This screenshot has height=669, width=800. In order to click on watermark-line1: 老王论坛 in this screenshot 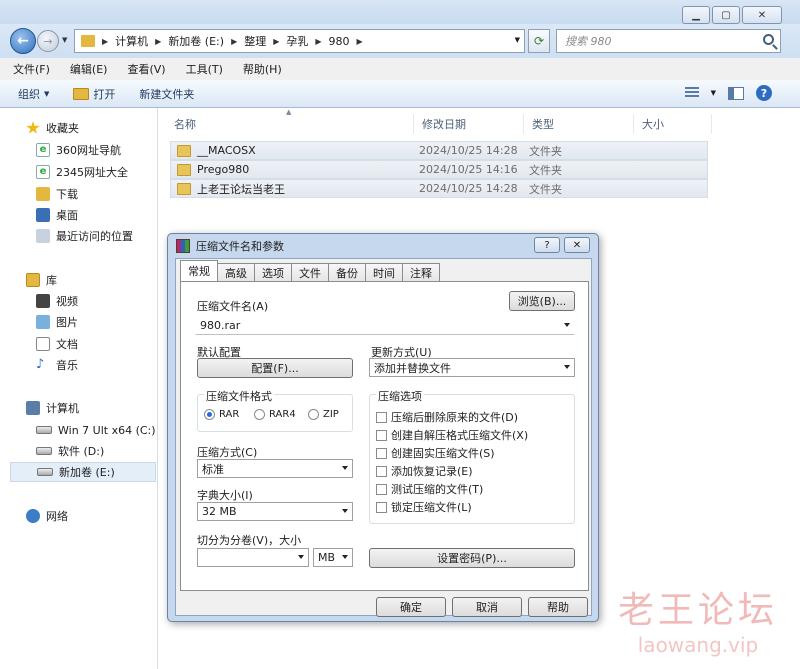, I will do `click(697, 610)`.